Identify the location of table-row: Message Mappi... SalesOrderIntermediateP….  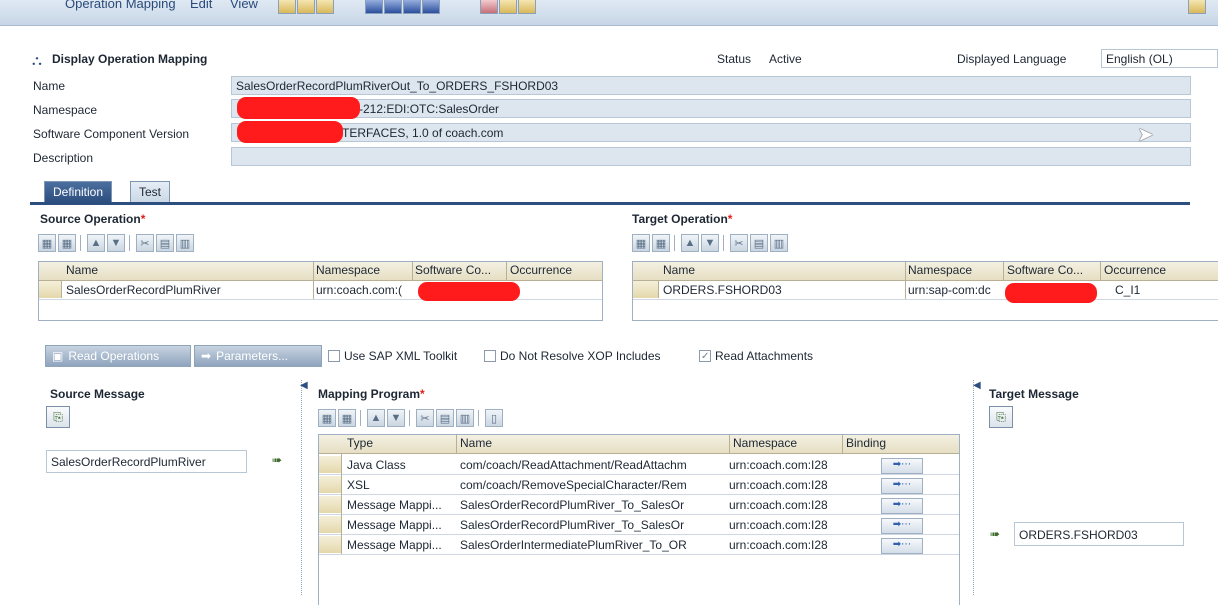
(639, 545).